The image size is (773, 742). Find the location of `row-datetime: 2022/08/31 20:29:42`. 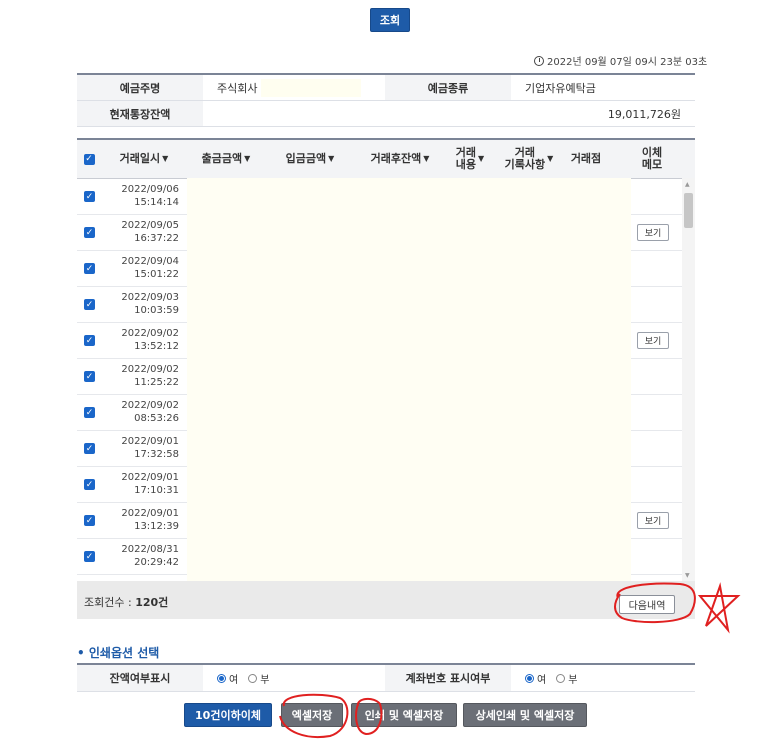

row-datetime: 2022/08/31 20:29:42 is located at coordinates (144, 556).